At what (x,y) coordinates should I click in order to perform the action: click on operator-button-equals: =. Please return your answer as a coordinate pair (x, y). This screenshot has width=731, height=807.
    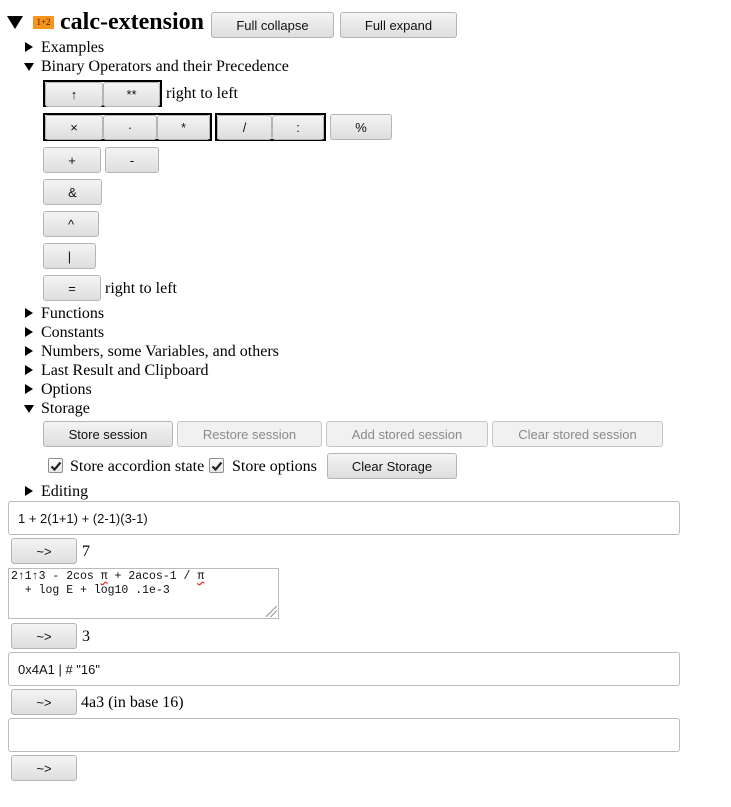
    Looking at the image, I should click on (72, 288).